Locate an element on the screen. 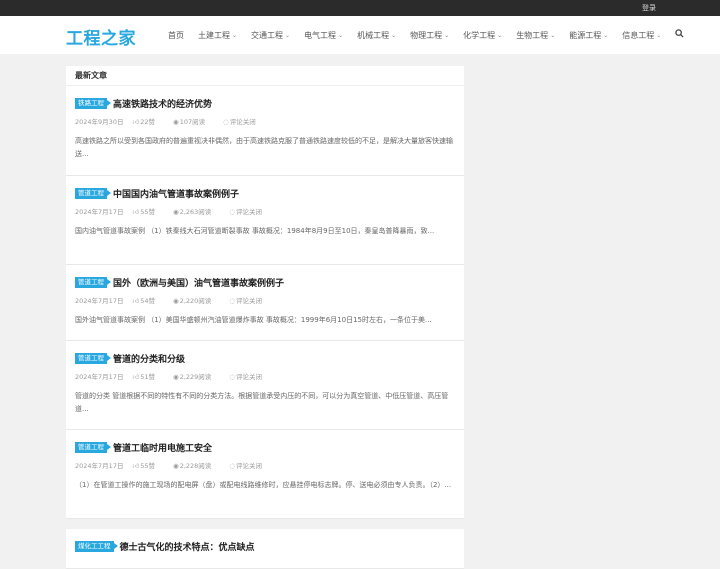 This screenshot has width=720, height=569. views: ◉2,229阅读 is located at coordinates (196, 376).